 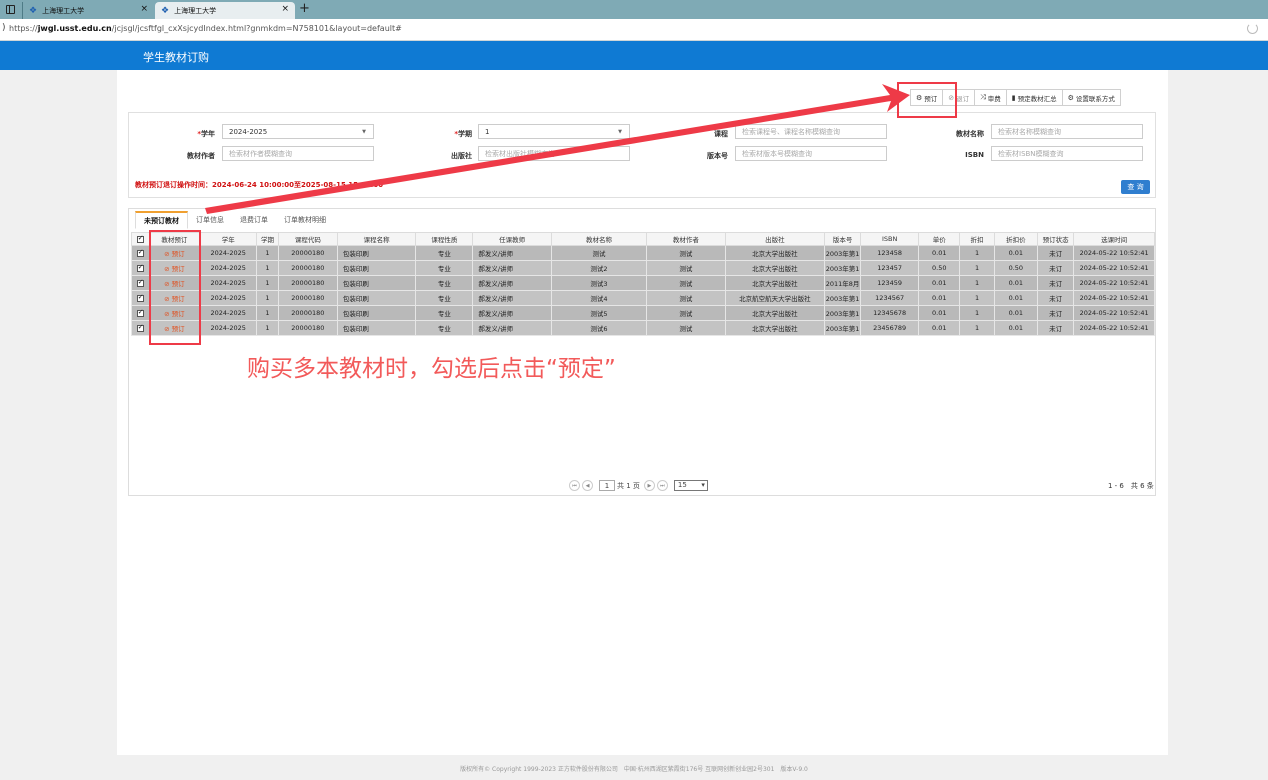 I want to click on author-label: 教材作者, so click(x=201, y=156).